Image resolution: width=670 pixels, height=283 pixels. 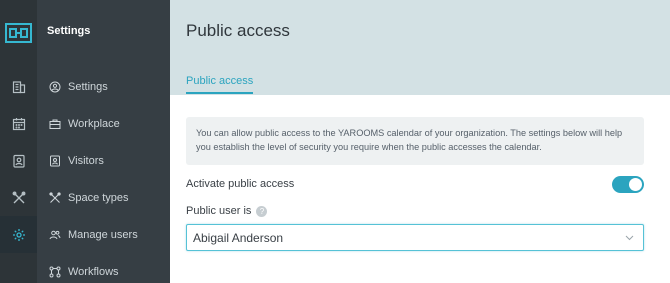 I want to click on rail-item-building, so click(x=18, y=86).